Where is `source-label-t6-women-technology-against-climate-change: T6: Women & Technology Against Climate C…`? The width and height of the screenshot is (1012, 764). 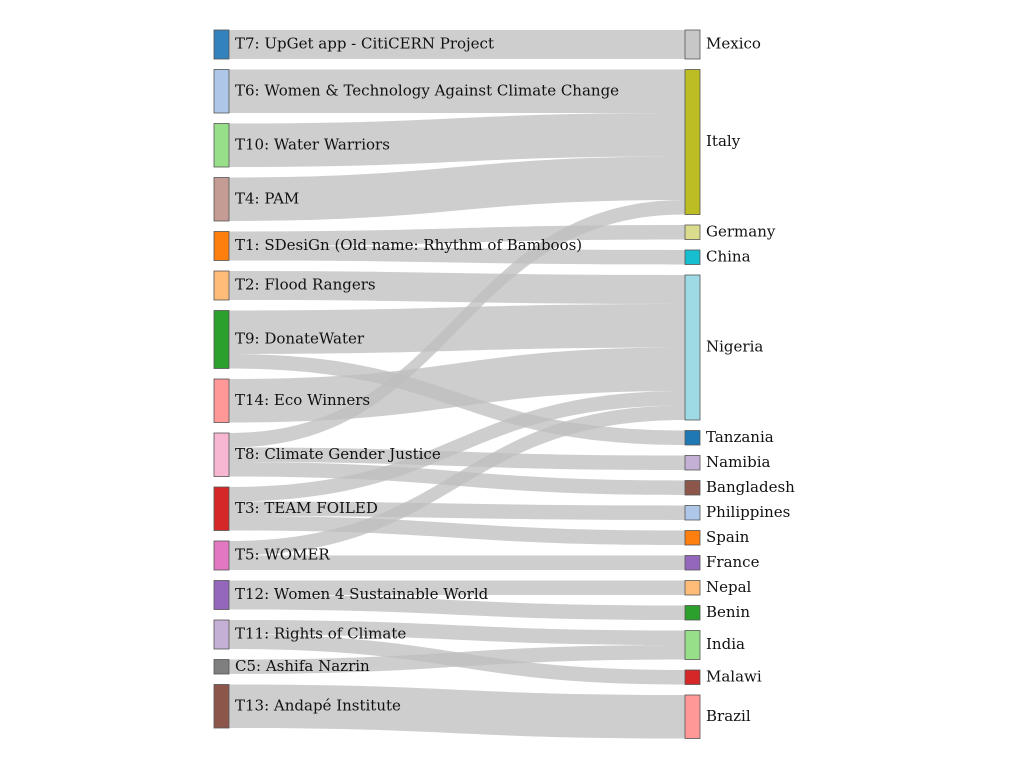 source-label-t6-women-technology-against-climate-change: T6: Women & Technology Against Climate C… is located at coordinates (427, 90).